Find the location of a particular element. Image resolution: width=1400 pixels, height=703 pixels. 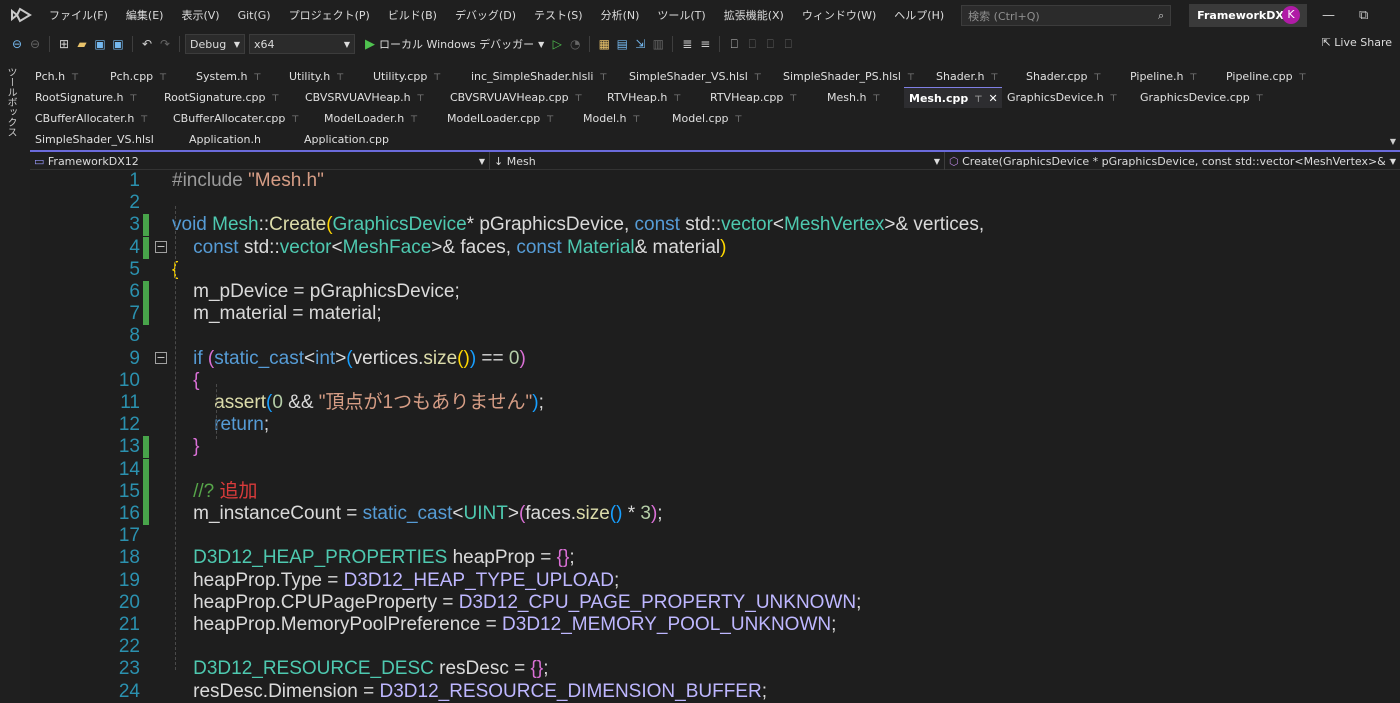

document-tab: SimpleShader_VS.hlsl is located at coordinates (107, 139).